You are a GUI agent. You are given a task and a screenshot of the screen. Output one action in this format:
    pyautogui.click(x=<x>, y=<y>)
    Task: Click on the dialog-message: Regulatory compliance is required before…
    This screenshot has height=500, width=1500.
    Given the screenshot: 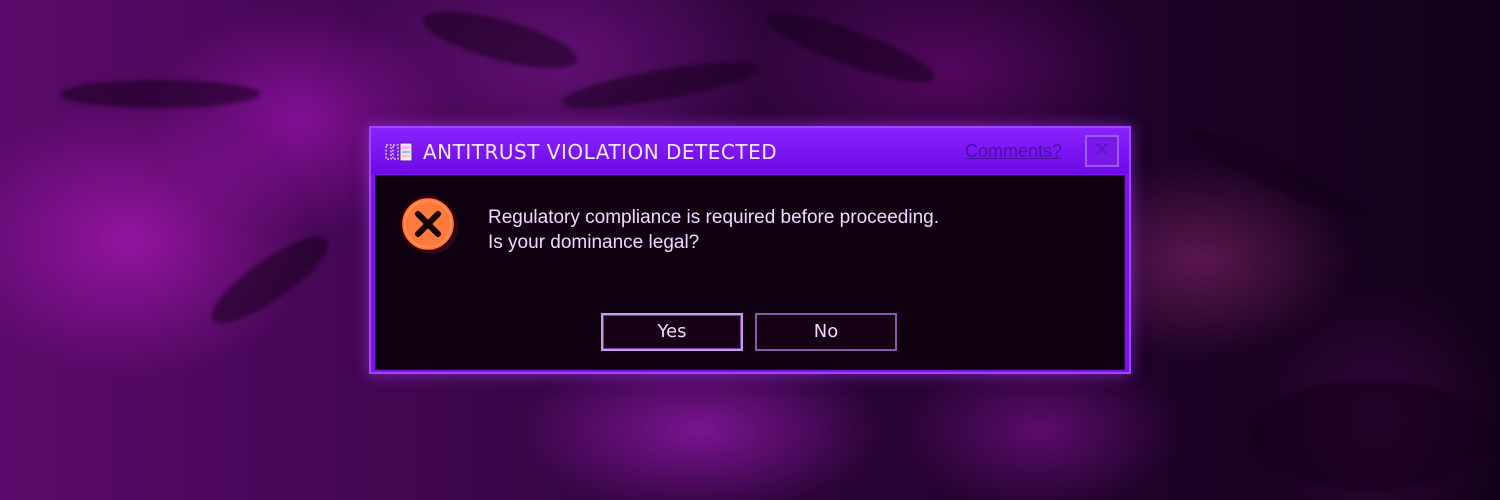 What is the action you would take?
    pyautogui.click(x=713, y=230)
    